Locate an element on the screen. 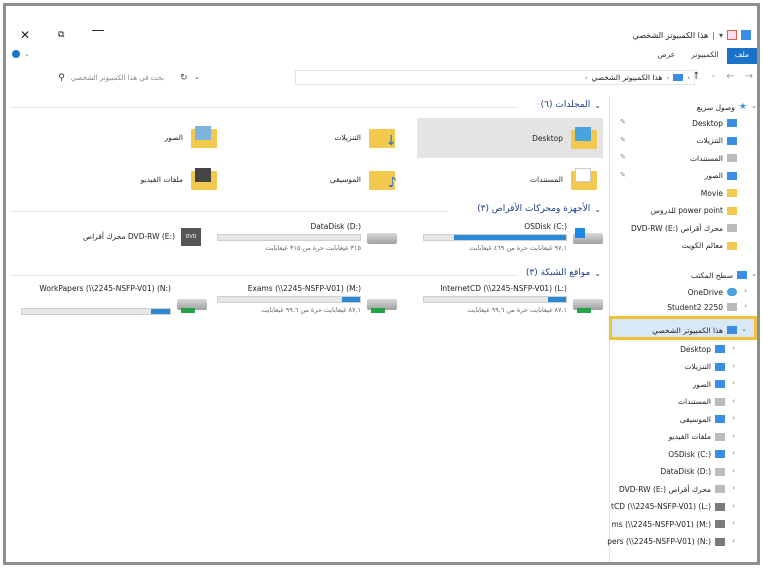 The height and width of the screenshot is (568, 763). group-title: مواقع الشبكة (٣) is located at coordinates (558, 273).